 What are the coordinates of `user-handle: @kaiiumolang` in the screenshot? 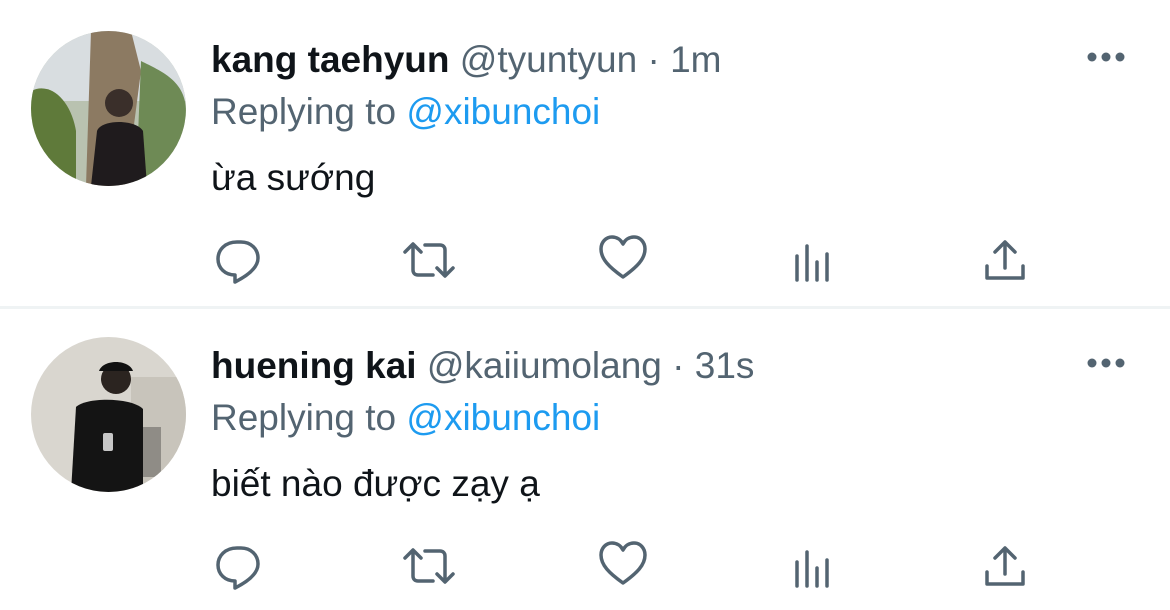 It's located at (544, 365).